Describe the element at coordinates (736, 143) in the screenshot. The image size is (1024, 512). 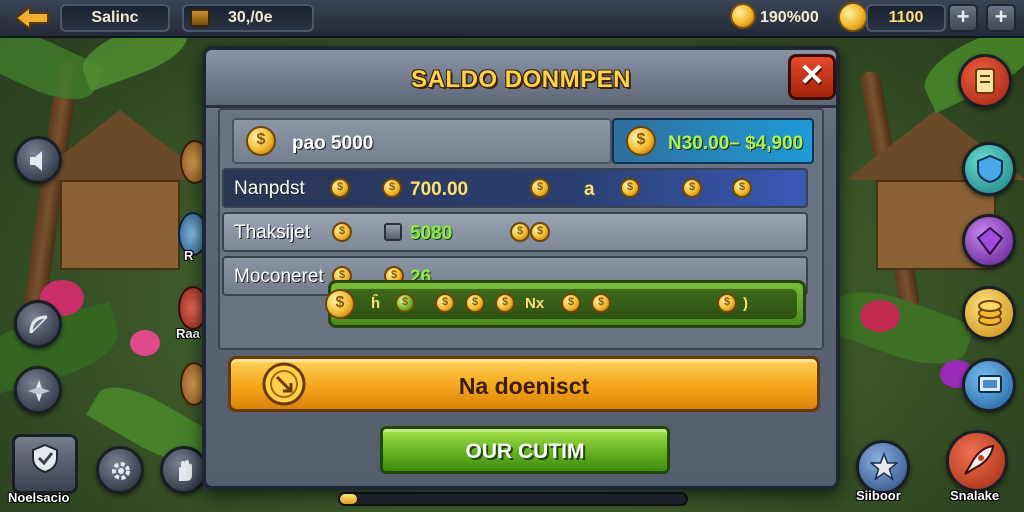
I see `deposit-range: N30.00– $4,900` at that location.